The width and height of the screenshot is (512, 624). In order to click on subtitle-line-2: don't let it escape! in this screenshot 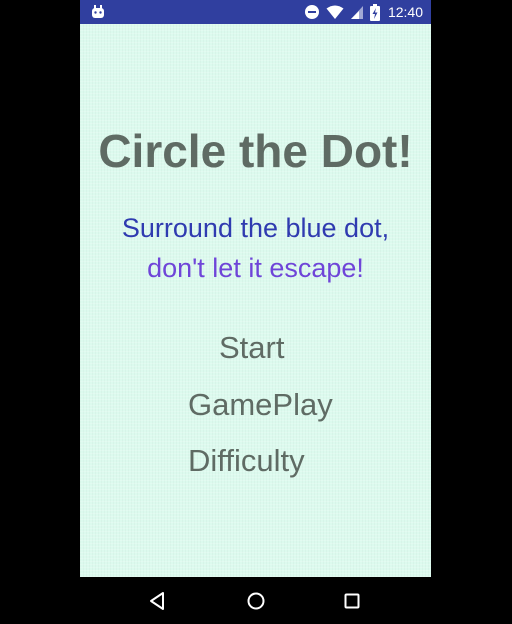, I will do `click(255, 268)`.